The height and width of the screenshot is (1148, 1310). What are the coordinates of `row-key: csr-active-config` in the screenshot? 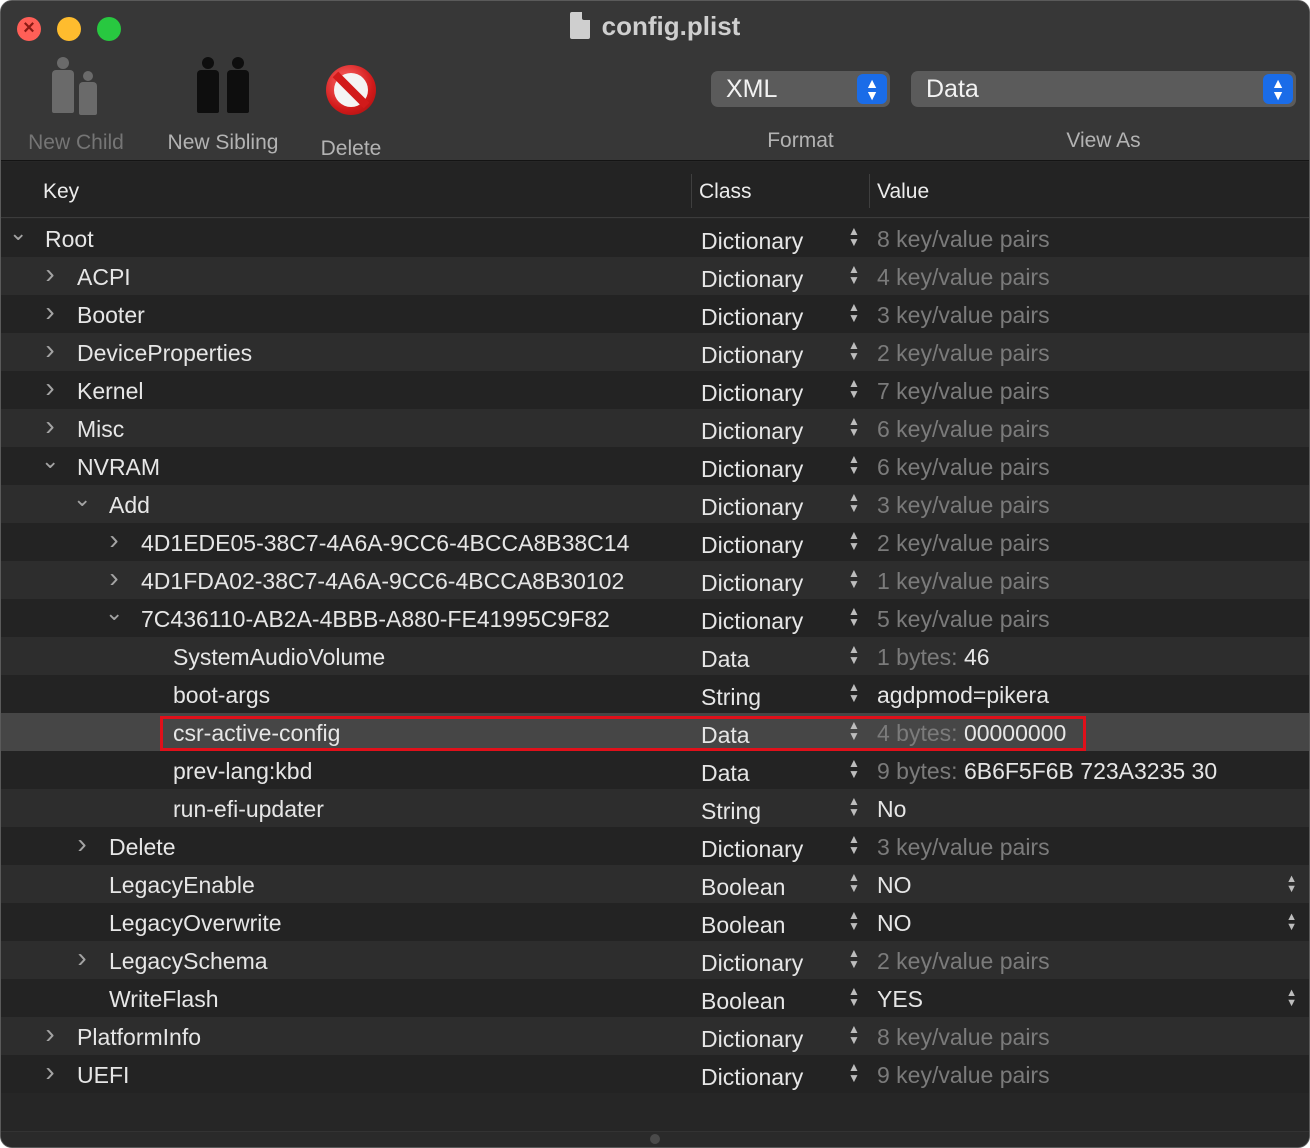 It's located at (256, 733).